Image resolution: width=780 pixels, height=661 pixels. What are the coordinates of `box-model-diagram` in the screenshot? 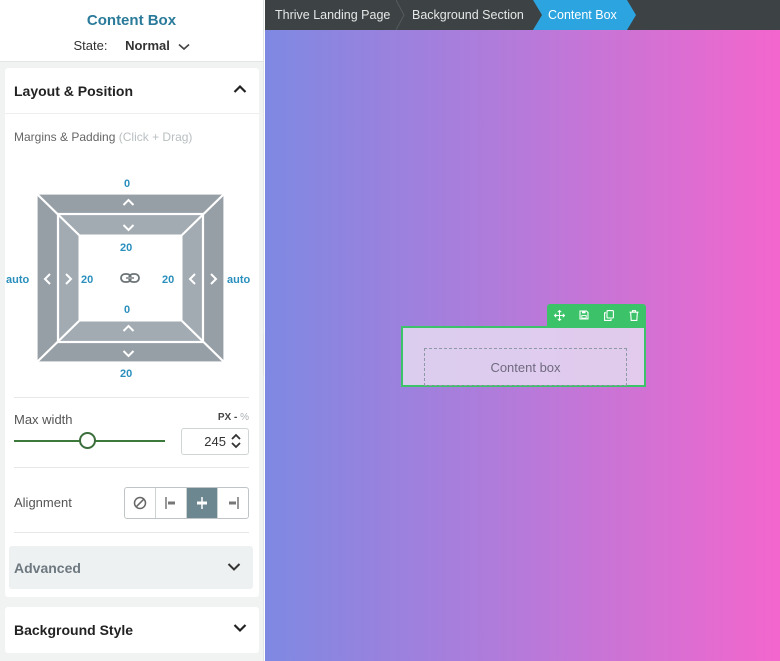 It's located at (132, 283).